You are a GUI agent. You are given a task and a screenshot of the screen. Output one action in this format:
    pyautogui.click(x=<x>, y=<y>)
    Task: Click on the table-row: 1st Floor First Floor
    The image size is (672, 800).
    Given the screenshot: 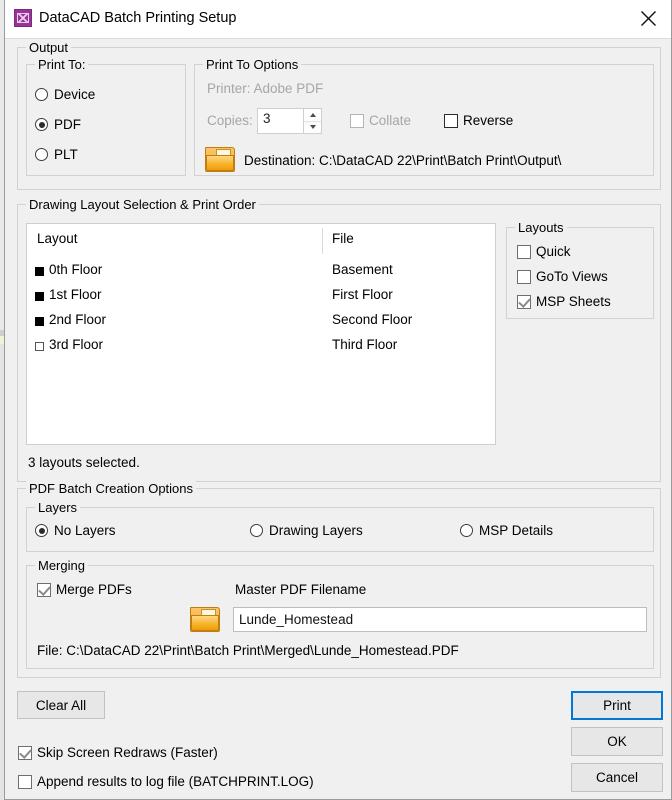 What is the action you would take?
    pyautogui.click(x=261, y=297)
    